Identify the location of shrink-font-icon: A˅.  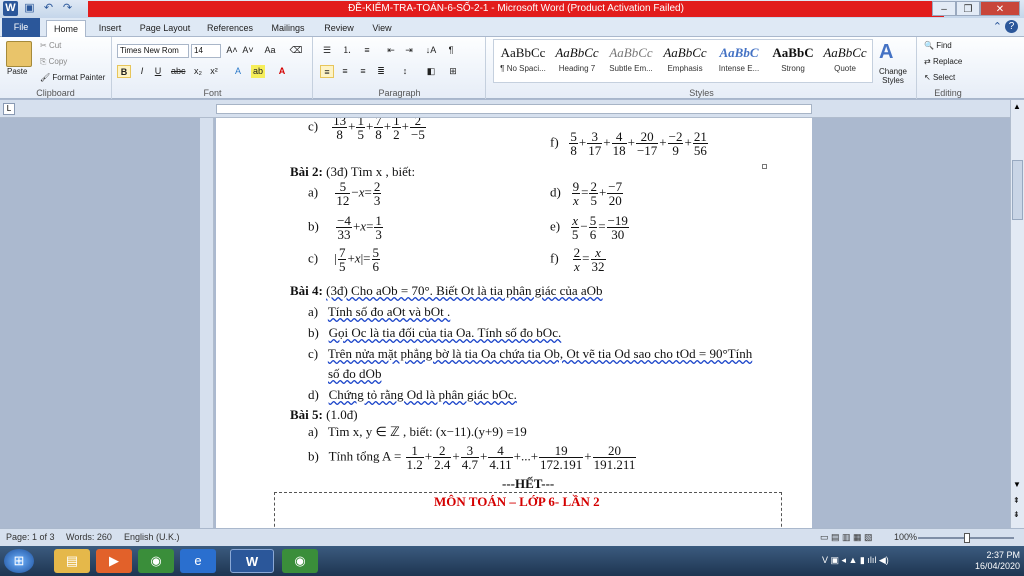
(248, 50).